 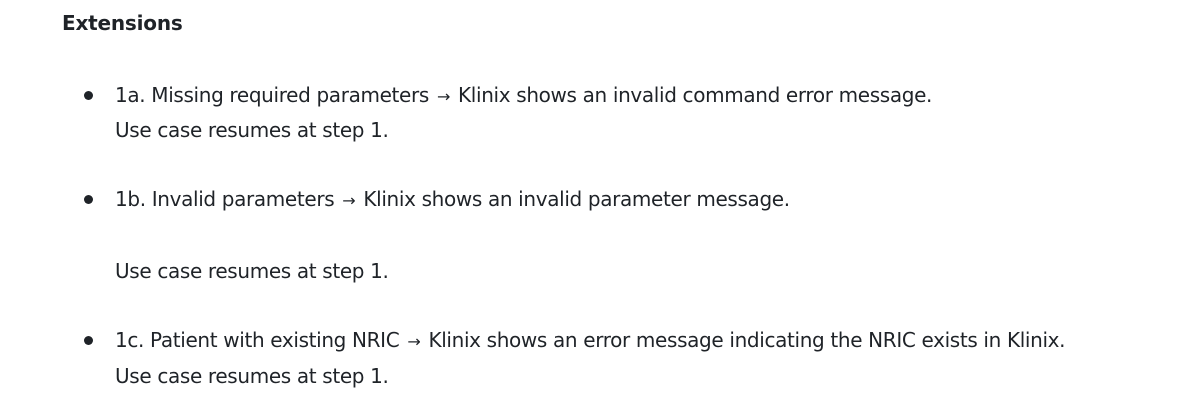 I want to click on extension-resume-1b: Use case resumes at step 1., so click(x=252, y=271).